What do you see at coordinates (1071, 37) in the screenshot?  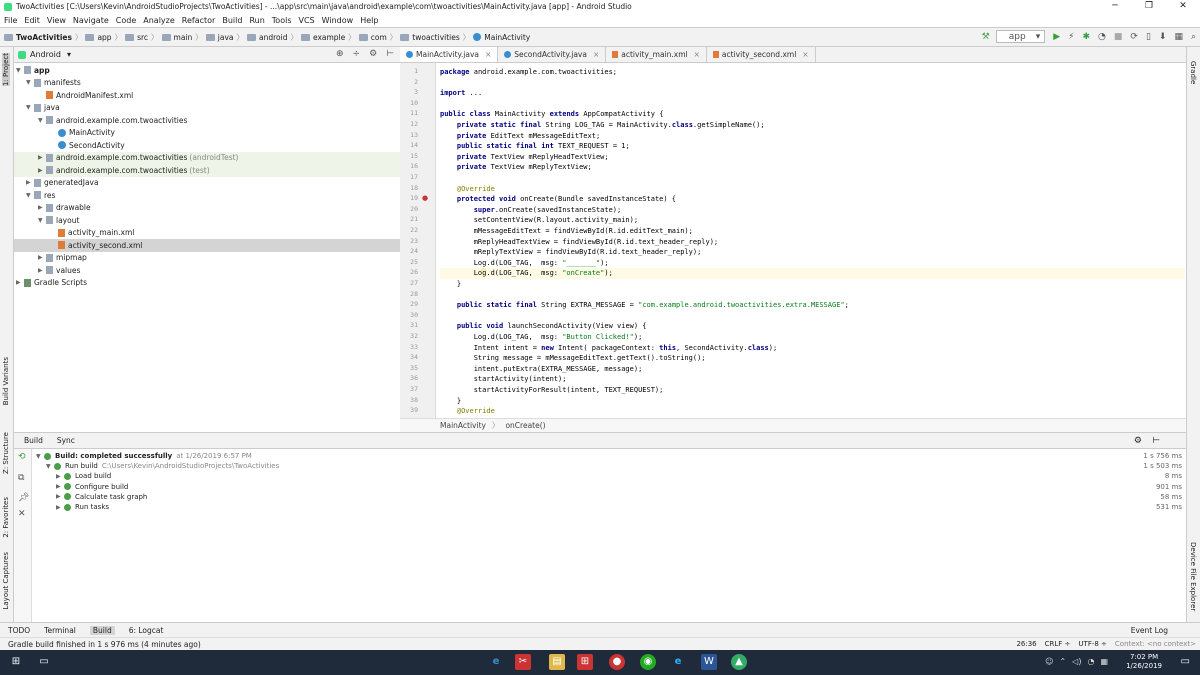 I see `apply-changes-icon: ⚡` at bounding box center [1071, 37].